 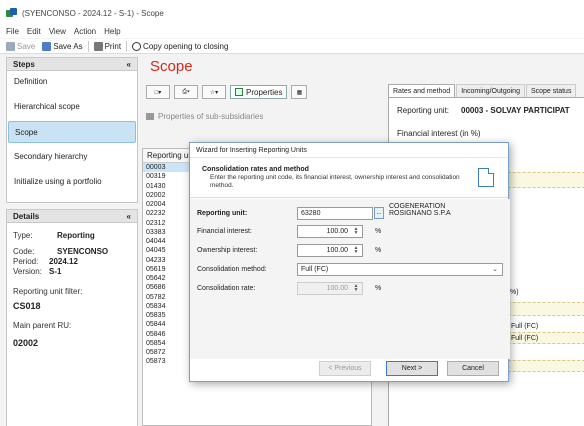 I want to click on scope-toolbar: □▾ ⎙▾ ☆▾ Properties ▦, so click(x=261, y=92).